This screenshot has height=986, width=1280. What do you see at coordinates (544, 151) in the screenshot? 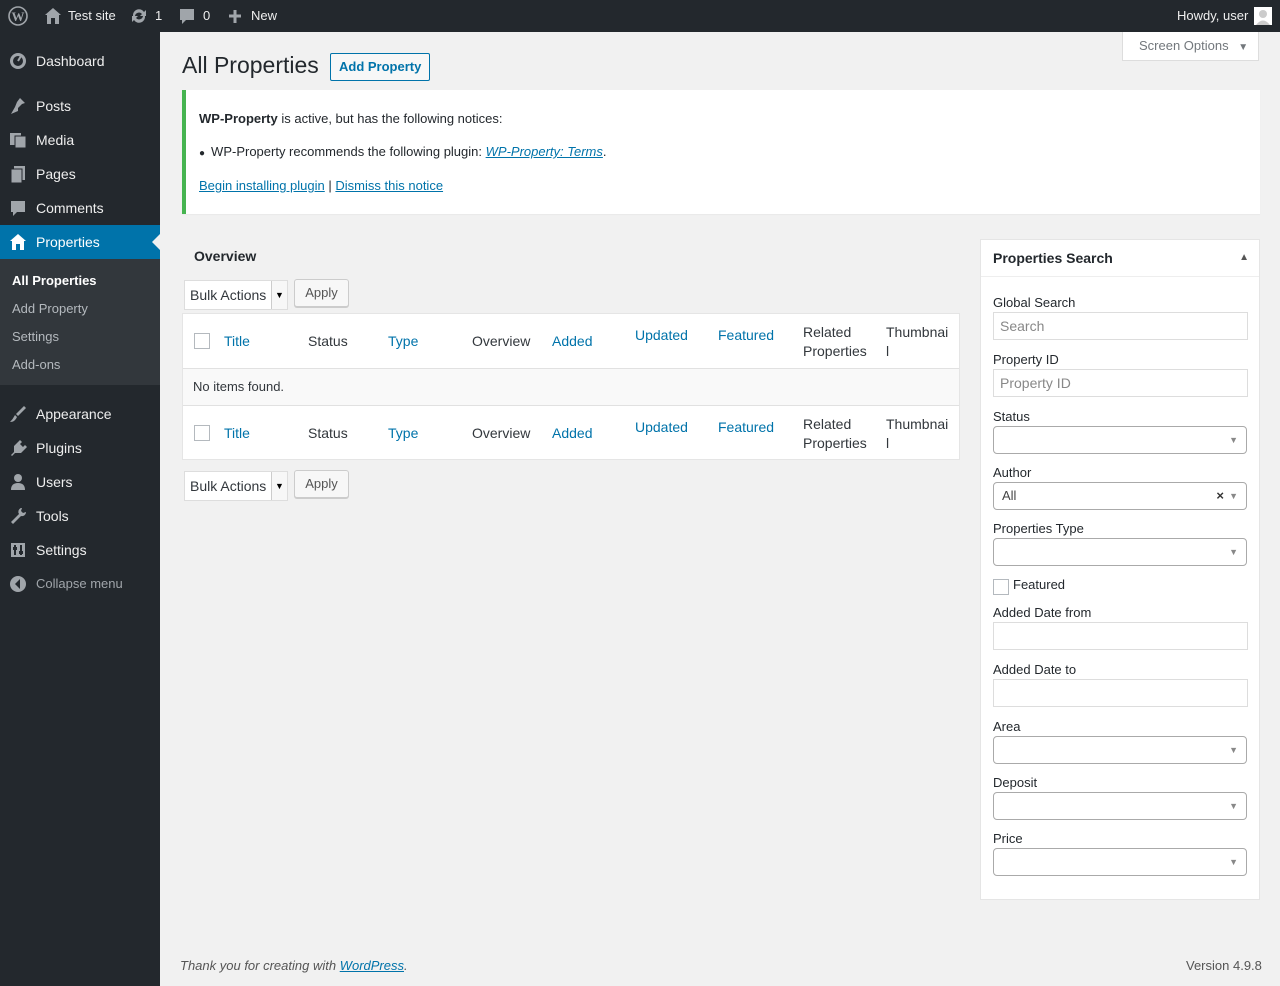
I see `wp-property-terms-link: WP-Property: Terms` at bounding box center [544, 151].